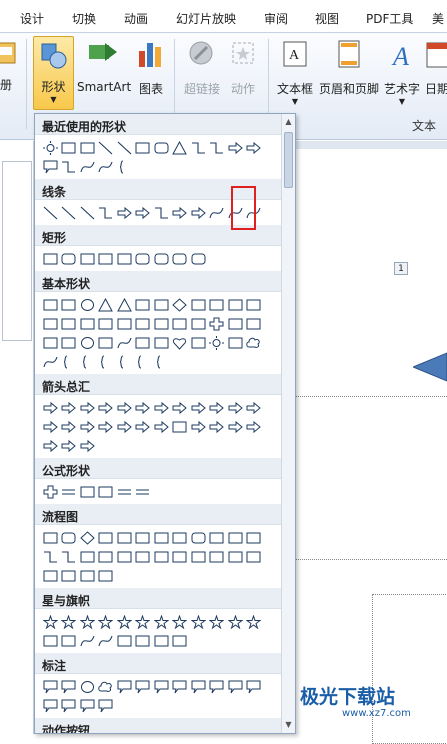 The image size is (447, 744). Describe the element at coordinates (198, 426) in the screenshot. I see `right-arrow-callout-icon` at that location.